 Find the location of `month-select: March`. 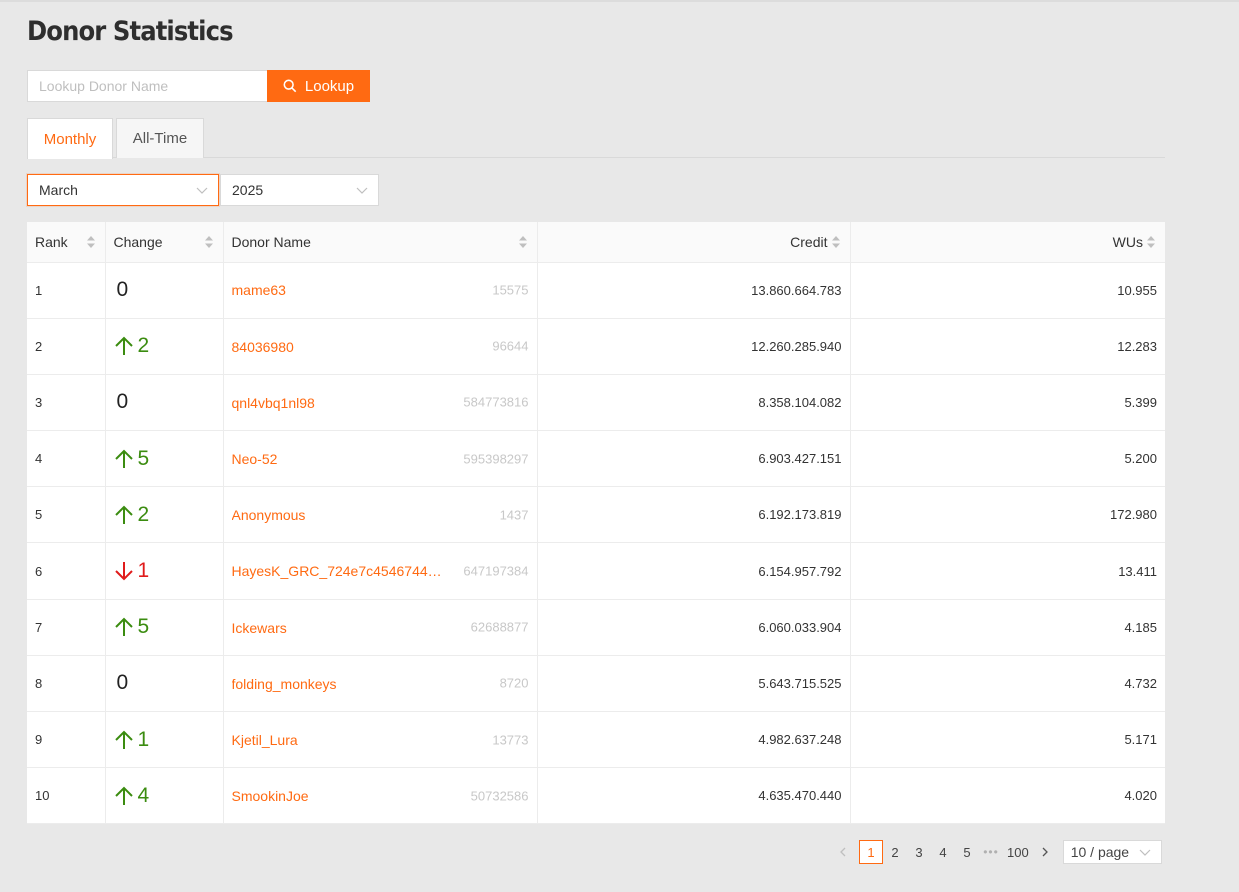

month-select: March is located at coordinates (123, 190).